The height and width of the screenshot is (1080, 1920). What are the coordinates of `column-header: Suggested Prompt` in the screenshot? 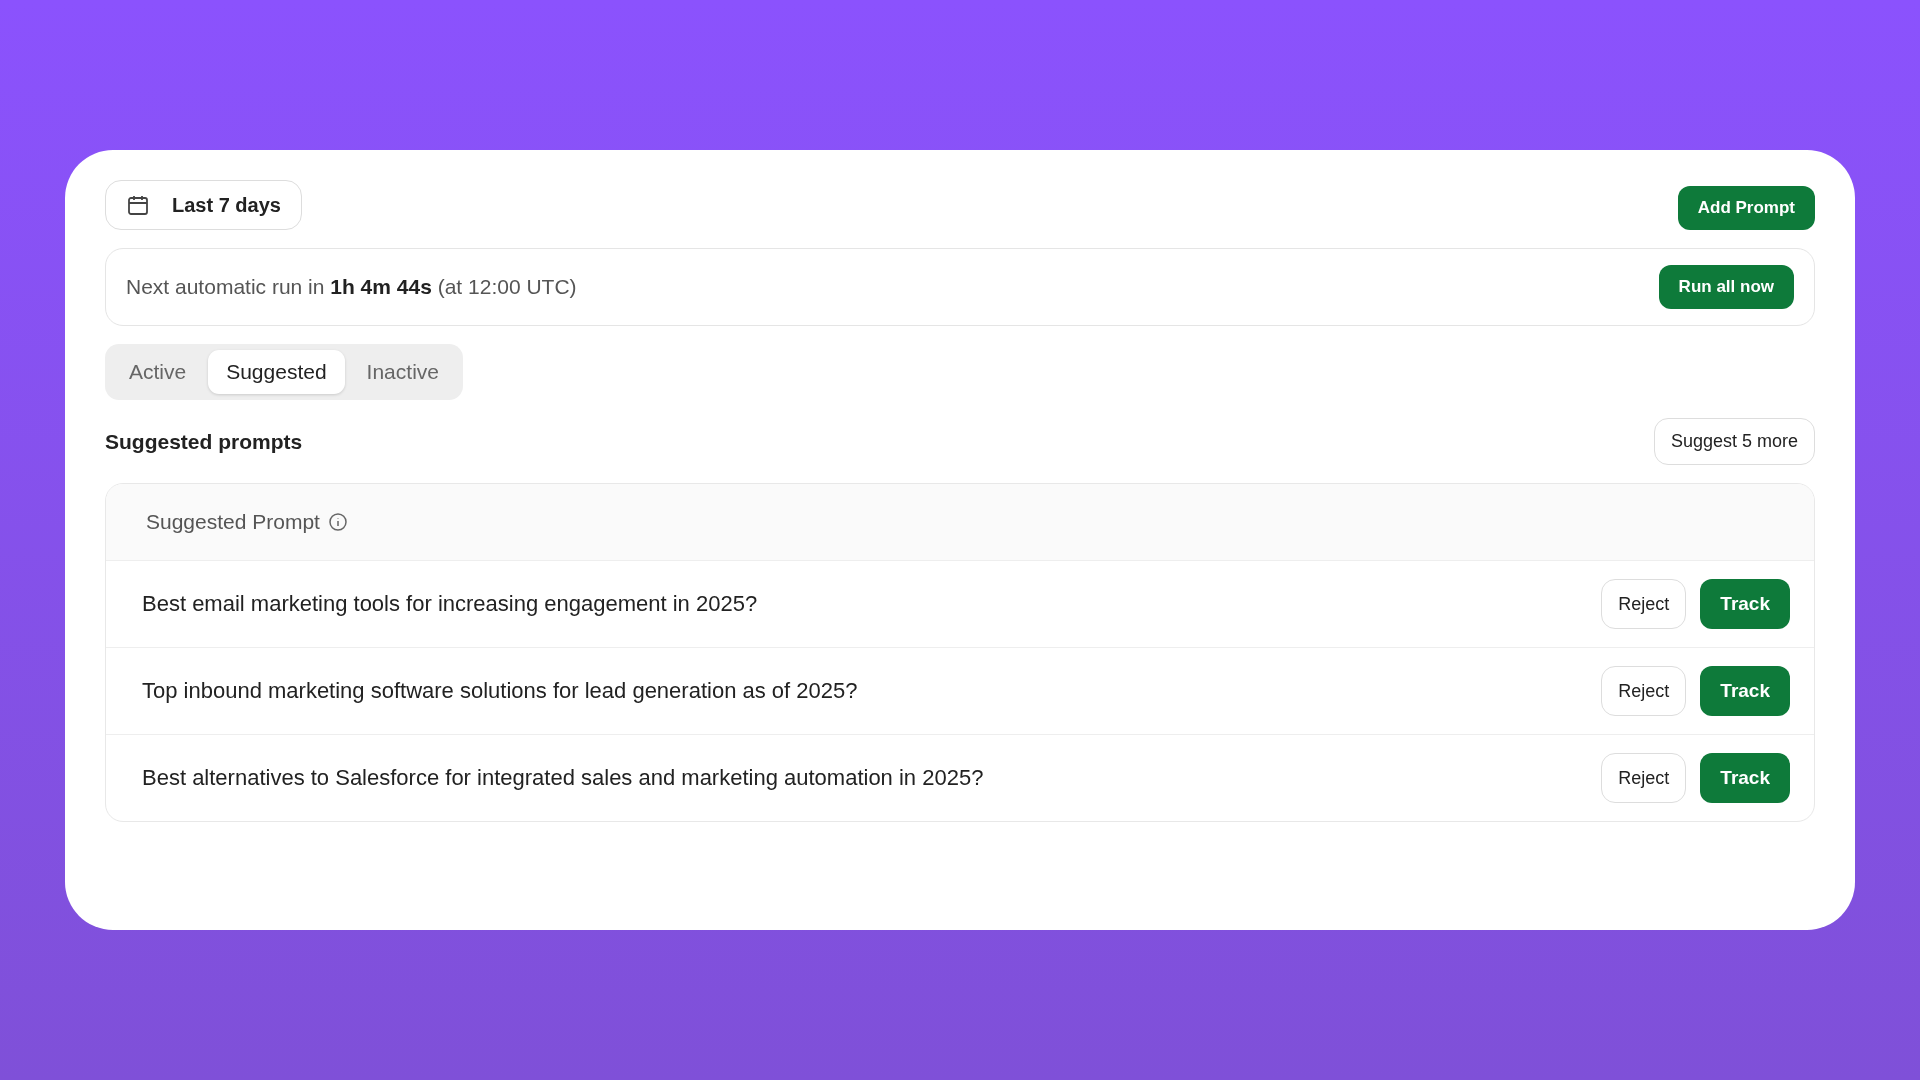 It's located at (233, 522).